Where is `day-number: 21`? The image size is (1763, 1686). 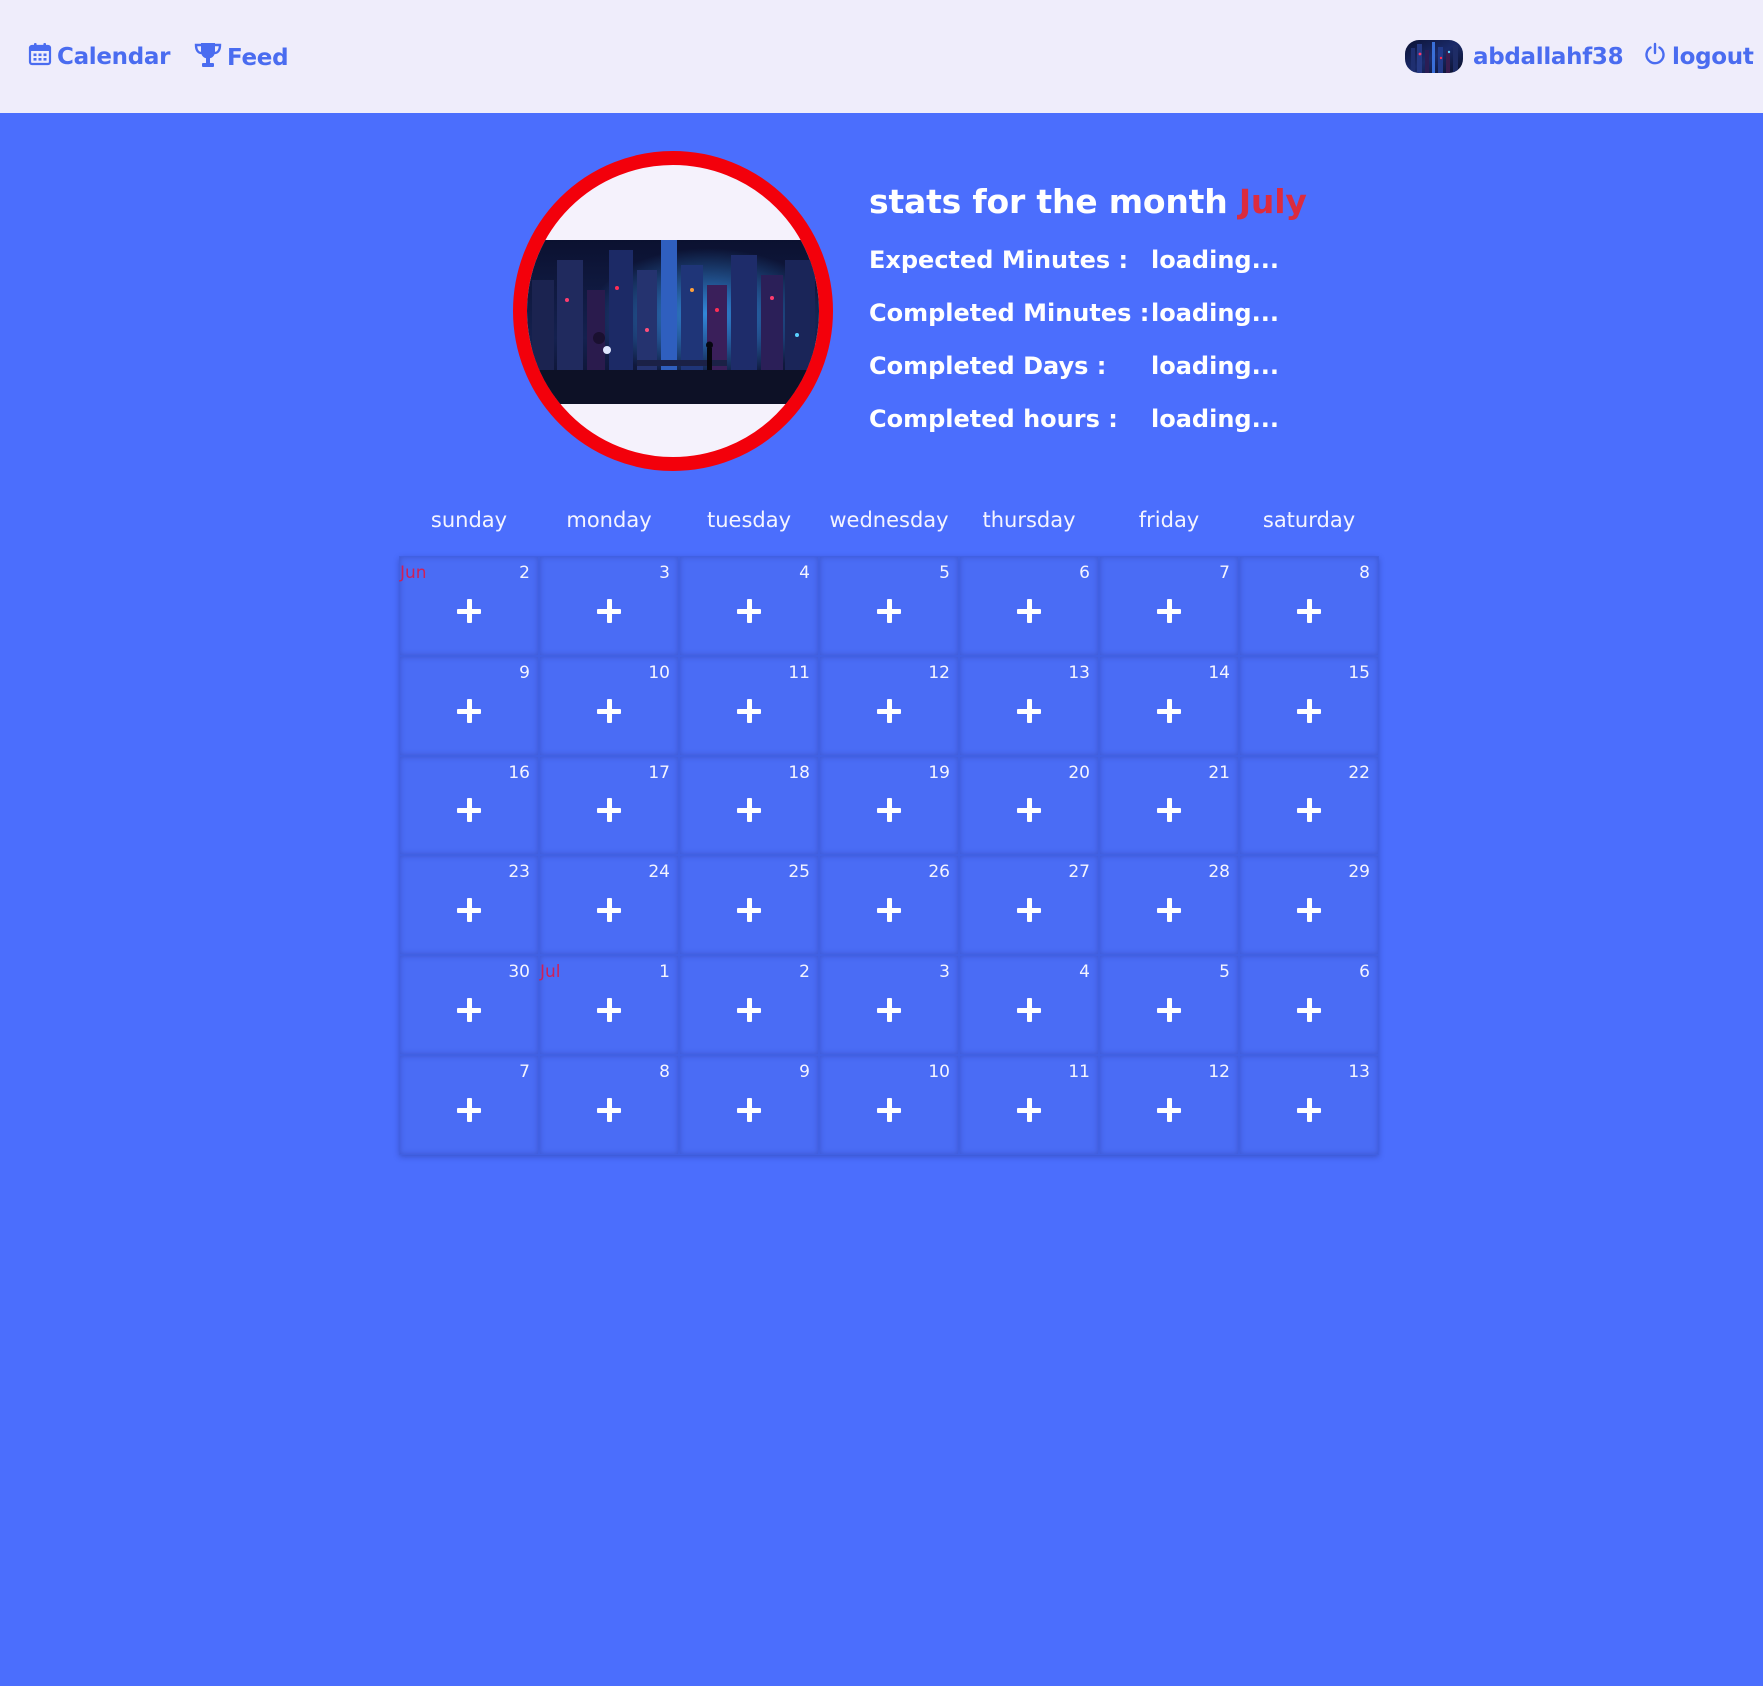
day-number: 21 is located at coordinates (1219, 772).